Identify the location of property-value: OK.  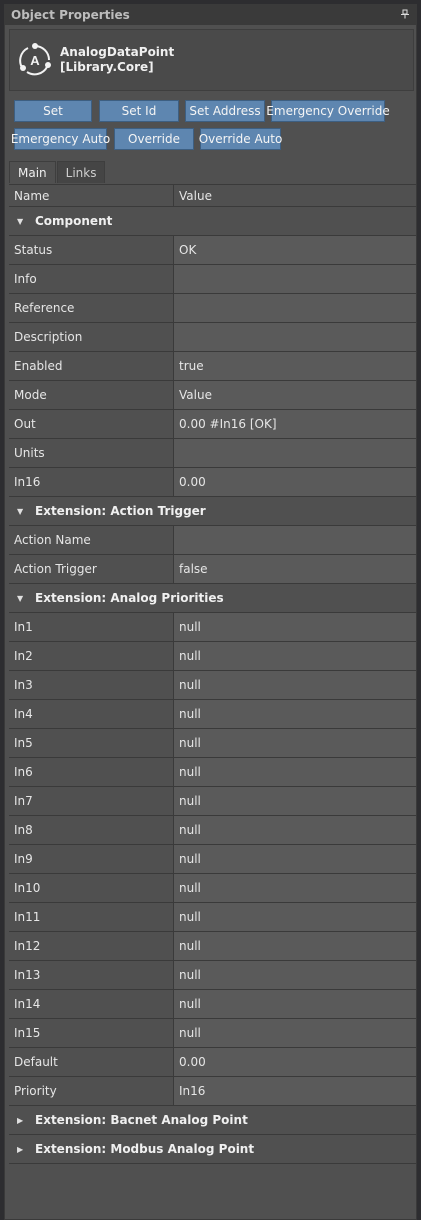
(295, 250).